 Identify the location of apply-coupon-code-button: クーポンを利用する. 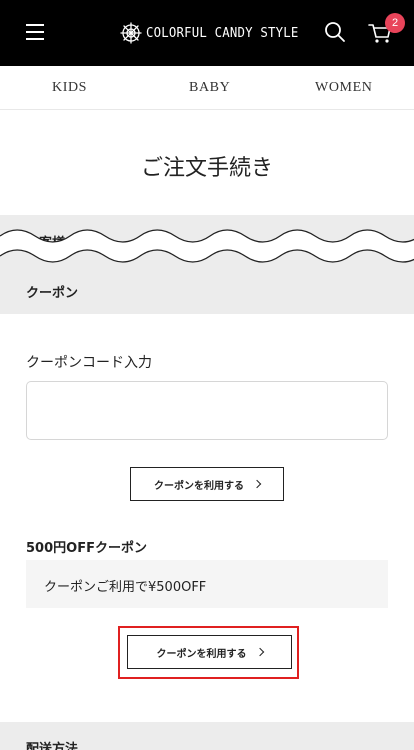
(207, 484).